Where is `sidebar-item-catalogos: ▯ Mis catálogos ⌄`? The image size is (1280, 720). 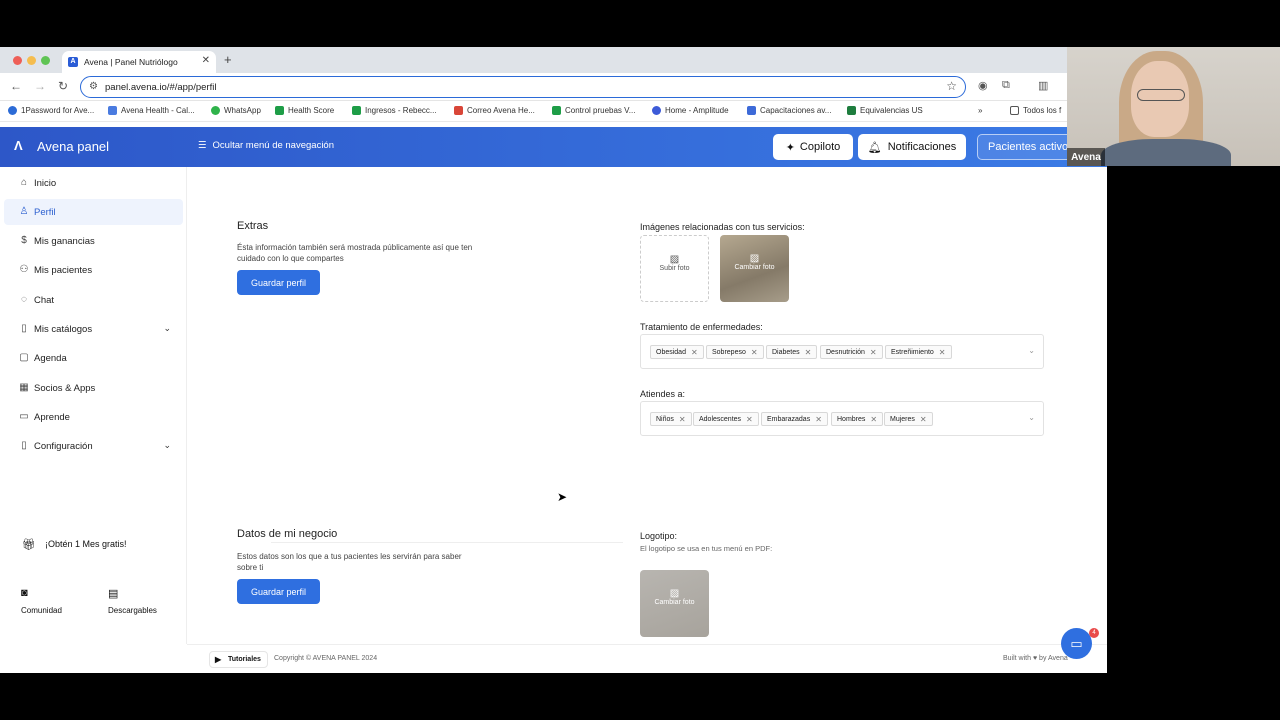 sidebar-item-catalogos: ▯ Mis catálogos ⌄ is located at coordinates (93, 329).